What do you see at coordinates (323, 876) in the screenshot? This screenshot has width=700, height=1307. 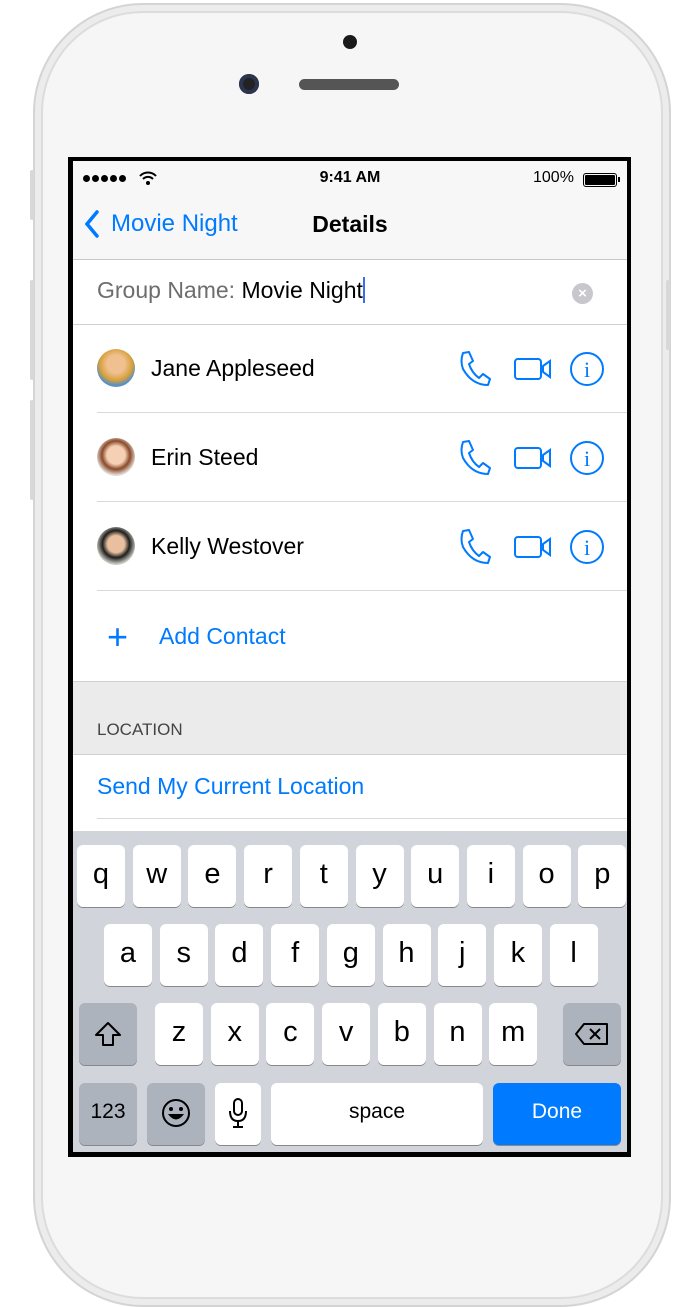 I see `key-t: t` at bounding box center [323, 876].